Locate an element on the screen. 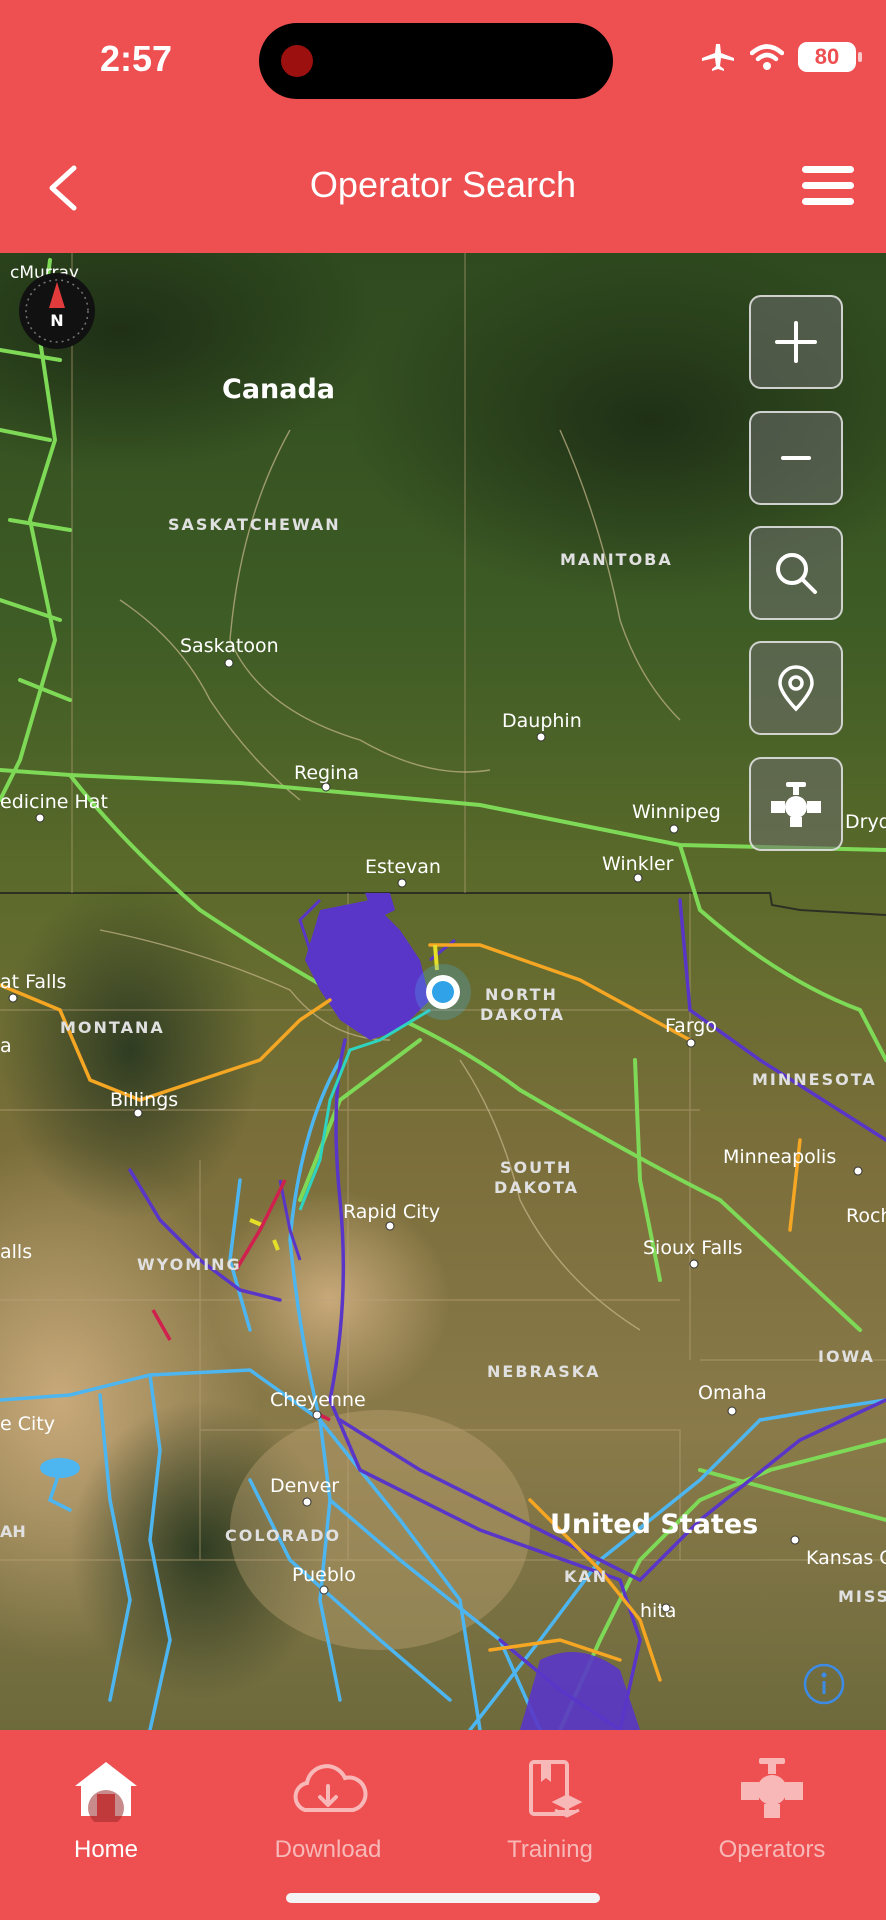 The image size is (886, 1920). compass-icon: N is located at coordinates (57, 311).